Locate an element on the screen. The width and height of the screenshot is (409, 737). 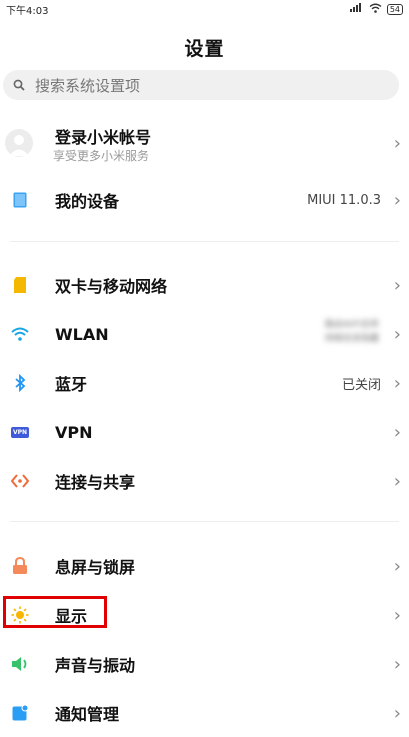
account-row: 登录小米帐号 享受更多小米服务 › is located at coordinates (204, 143).